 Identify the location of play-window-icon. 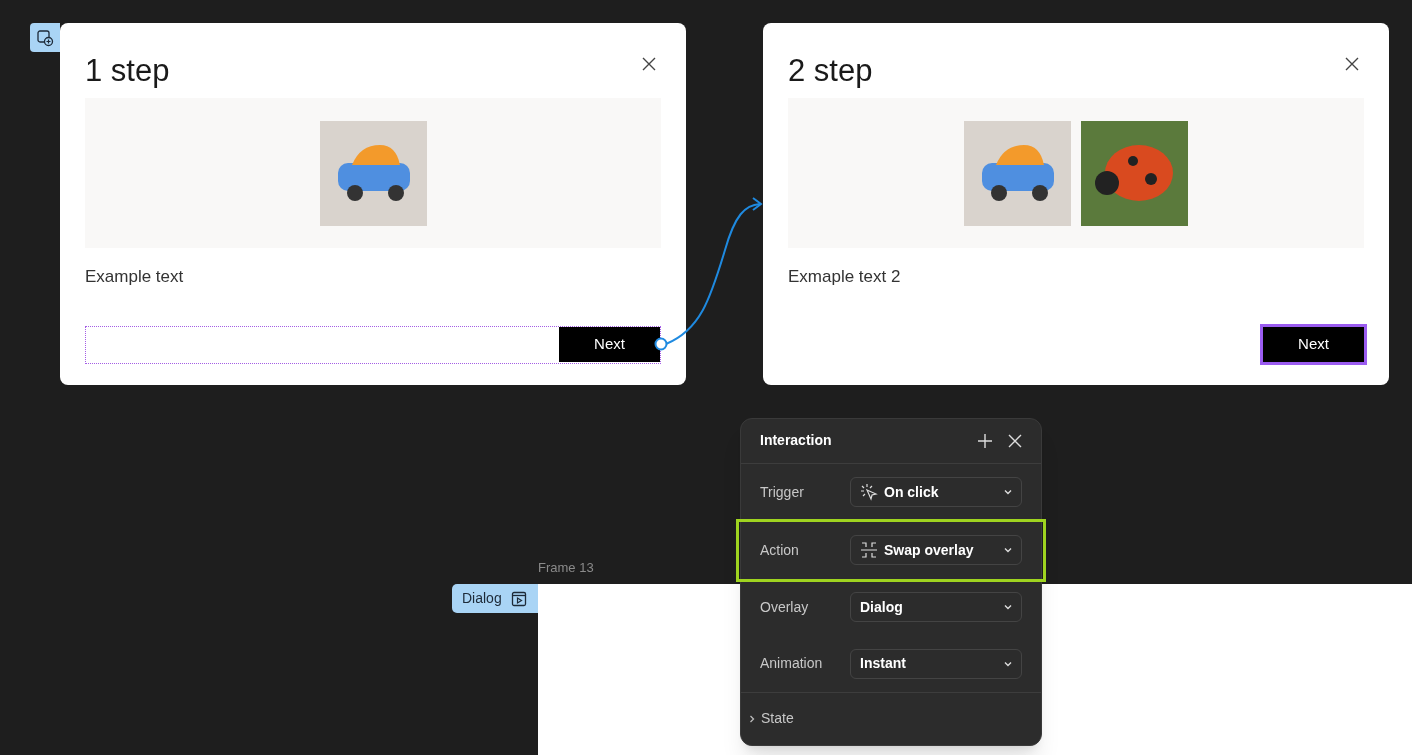
(518, 598).